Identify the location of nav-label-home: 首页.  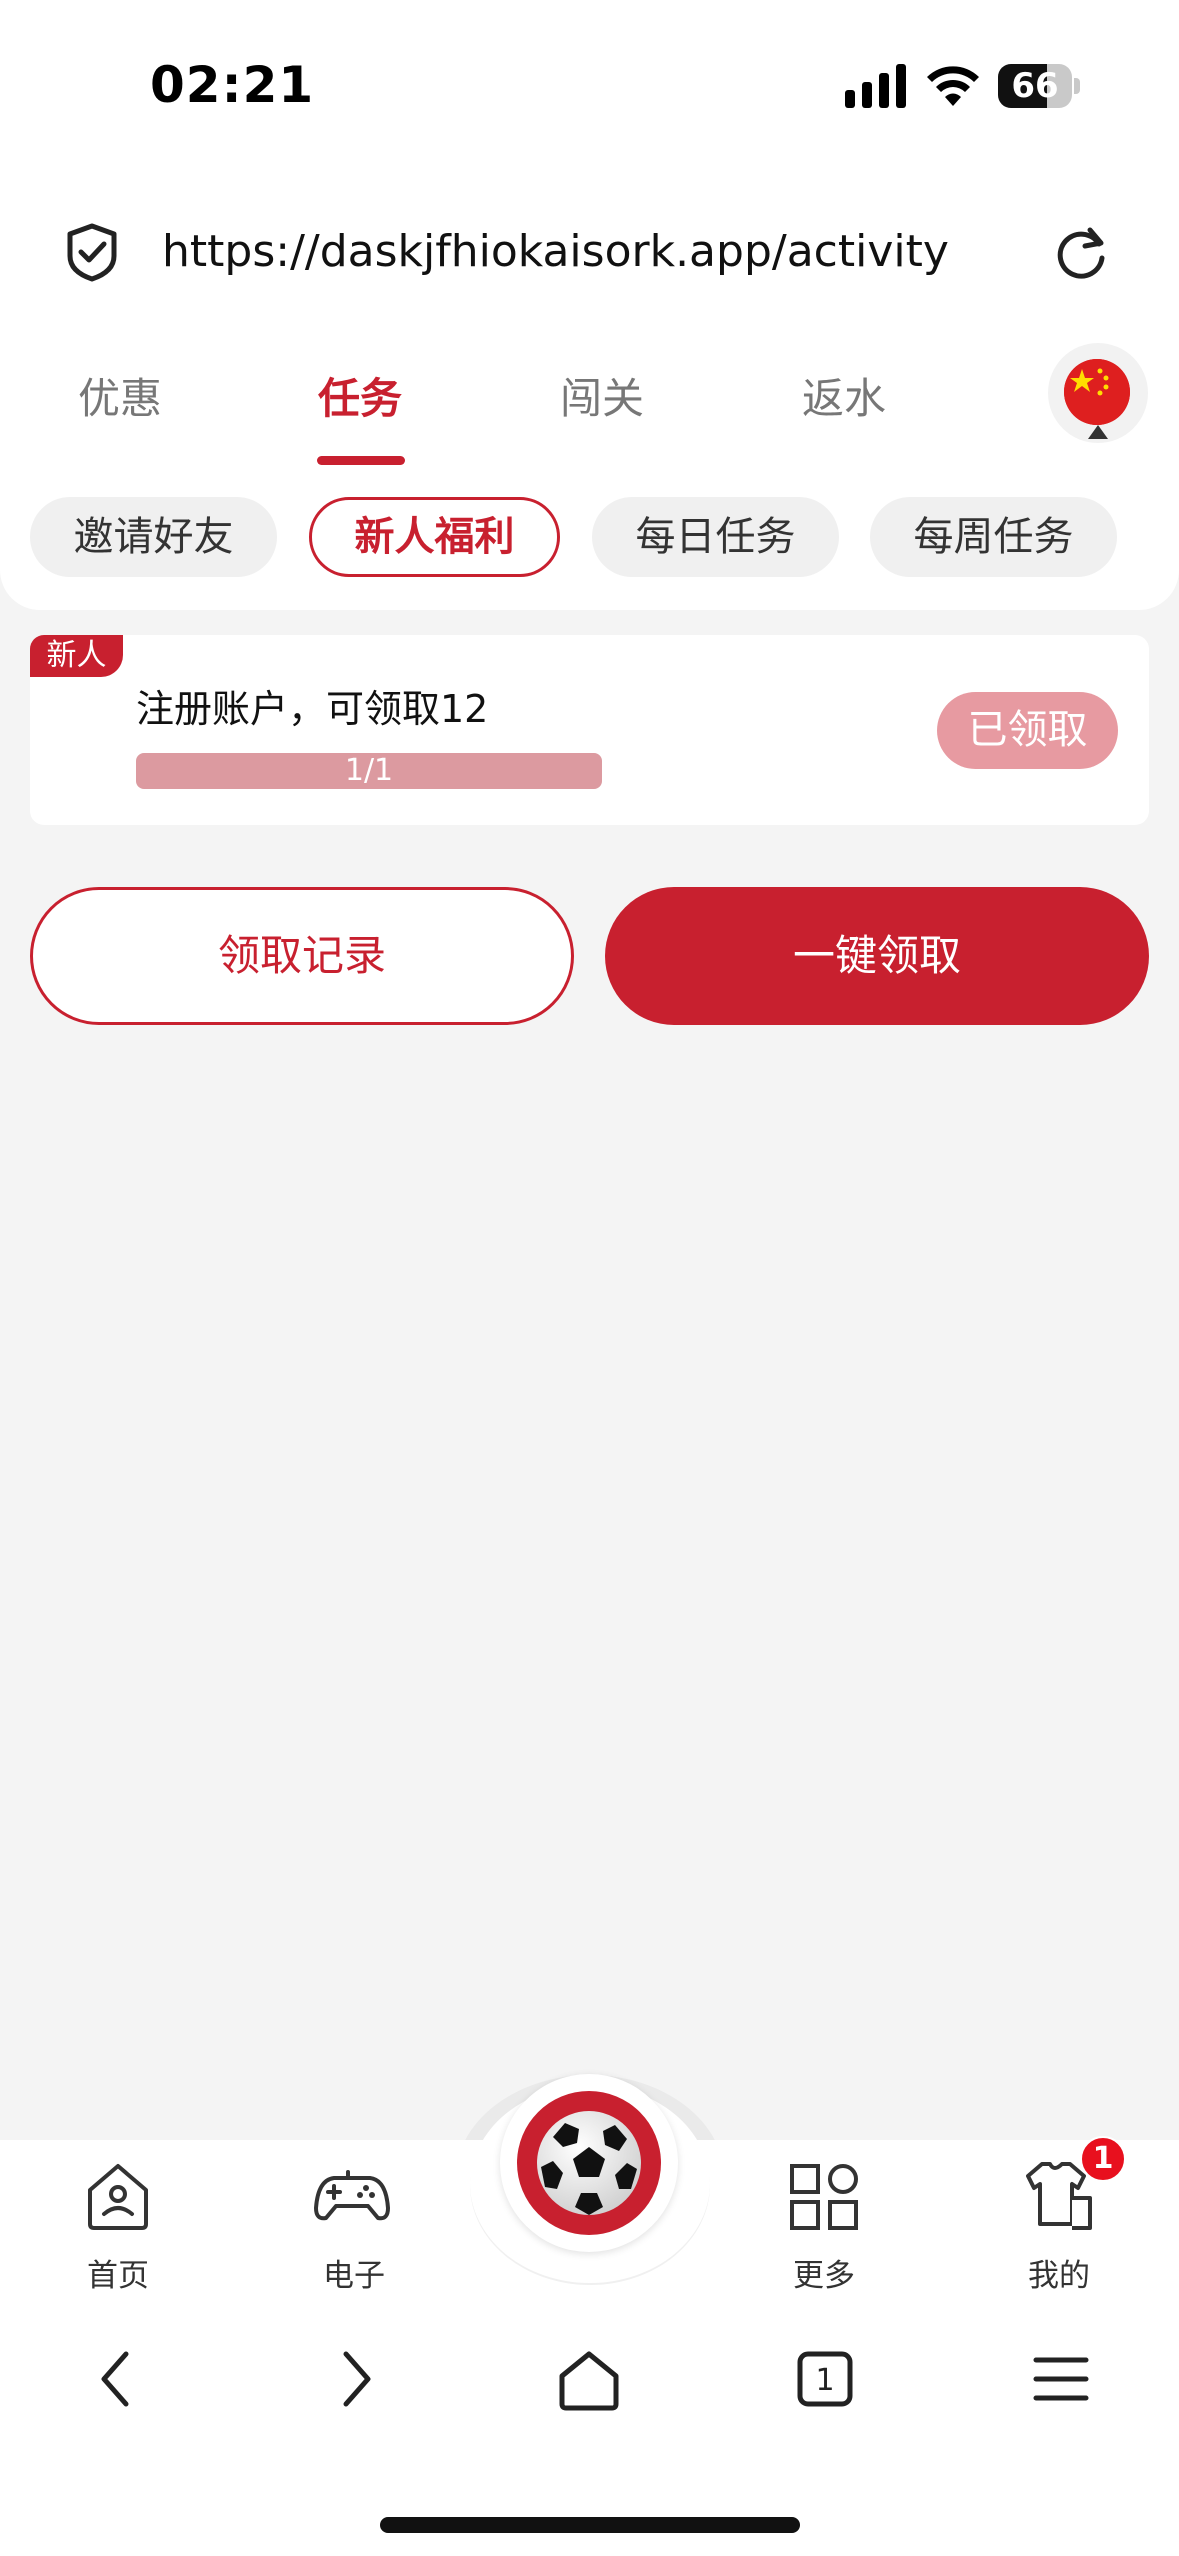
(118, 2272).